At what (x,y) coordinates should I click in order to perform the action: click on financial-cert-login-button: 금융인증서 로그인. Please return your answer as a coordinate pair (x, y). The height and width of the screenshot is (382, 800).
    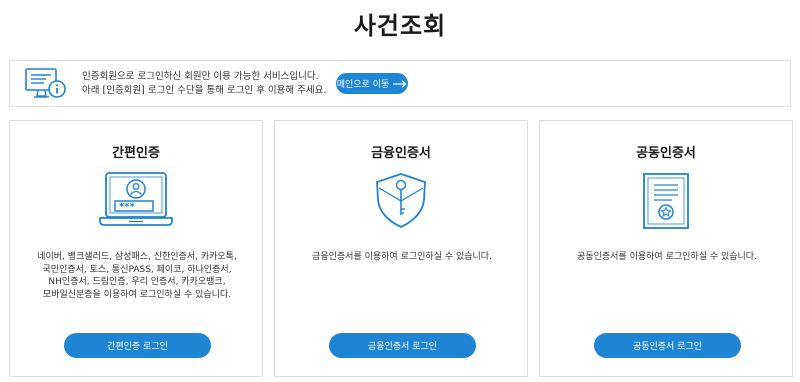
    Looking at the image, I should click on (402, 345).